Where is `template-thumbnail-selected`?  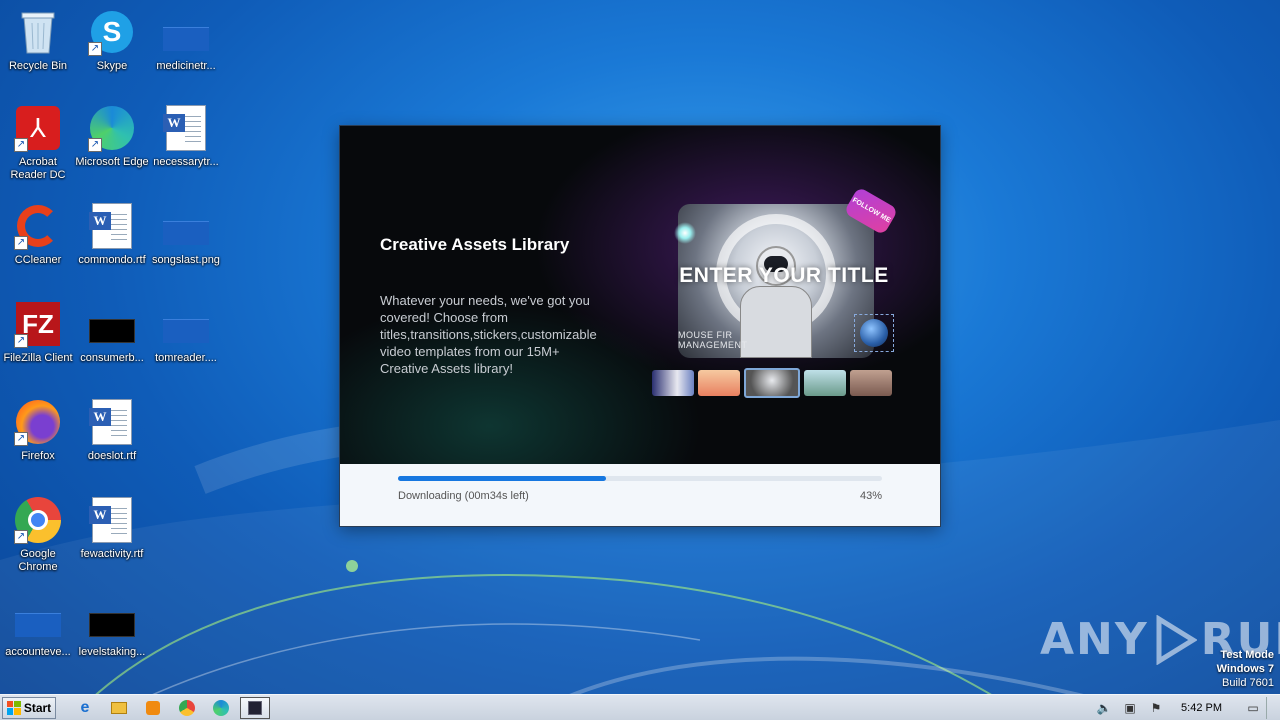
template-thumbnail-selected is located at coordinates (772, 383).